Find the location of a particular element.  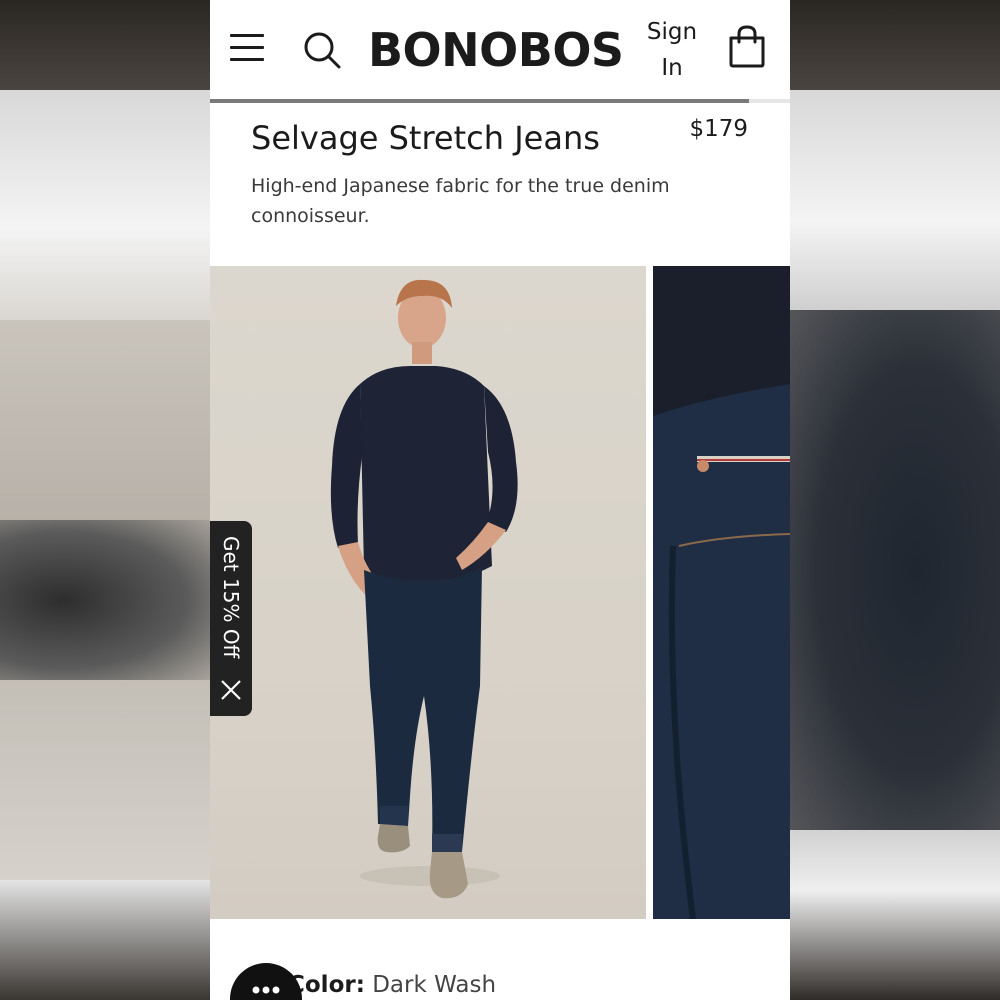

promo-tab: Get 15% Off is located at coordinates (231, 618).